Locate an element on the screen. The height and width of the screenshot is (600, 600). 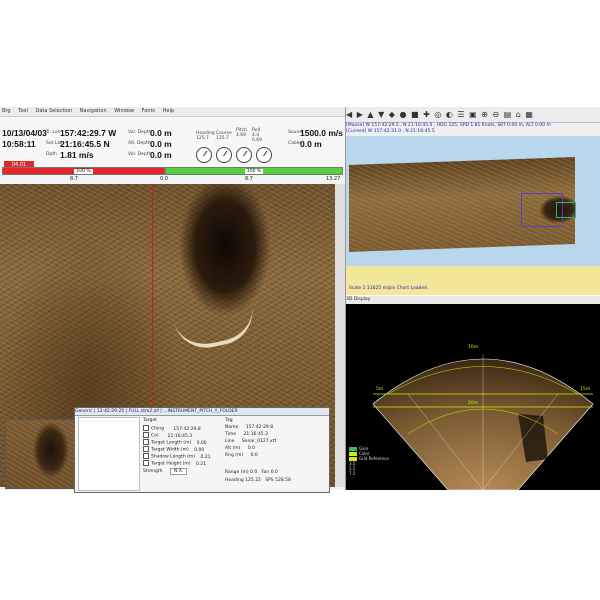
menu-item: Data Selection is located at coordinates (53, 111).